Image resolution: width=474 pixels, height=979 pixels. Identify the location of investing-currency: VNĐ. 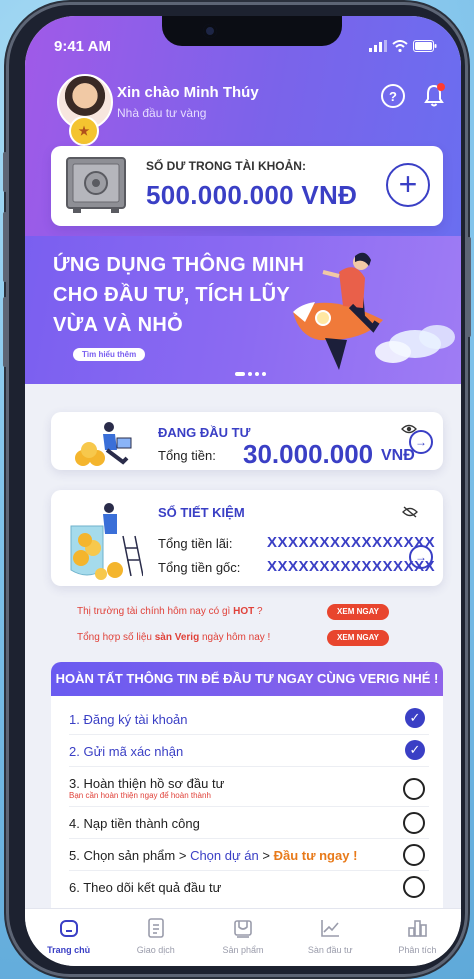
(398, 455).